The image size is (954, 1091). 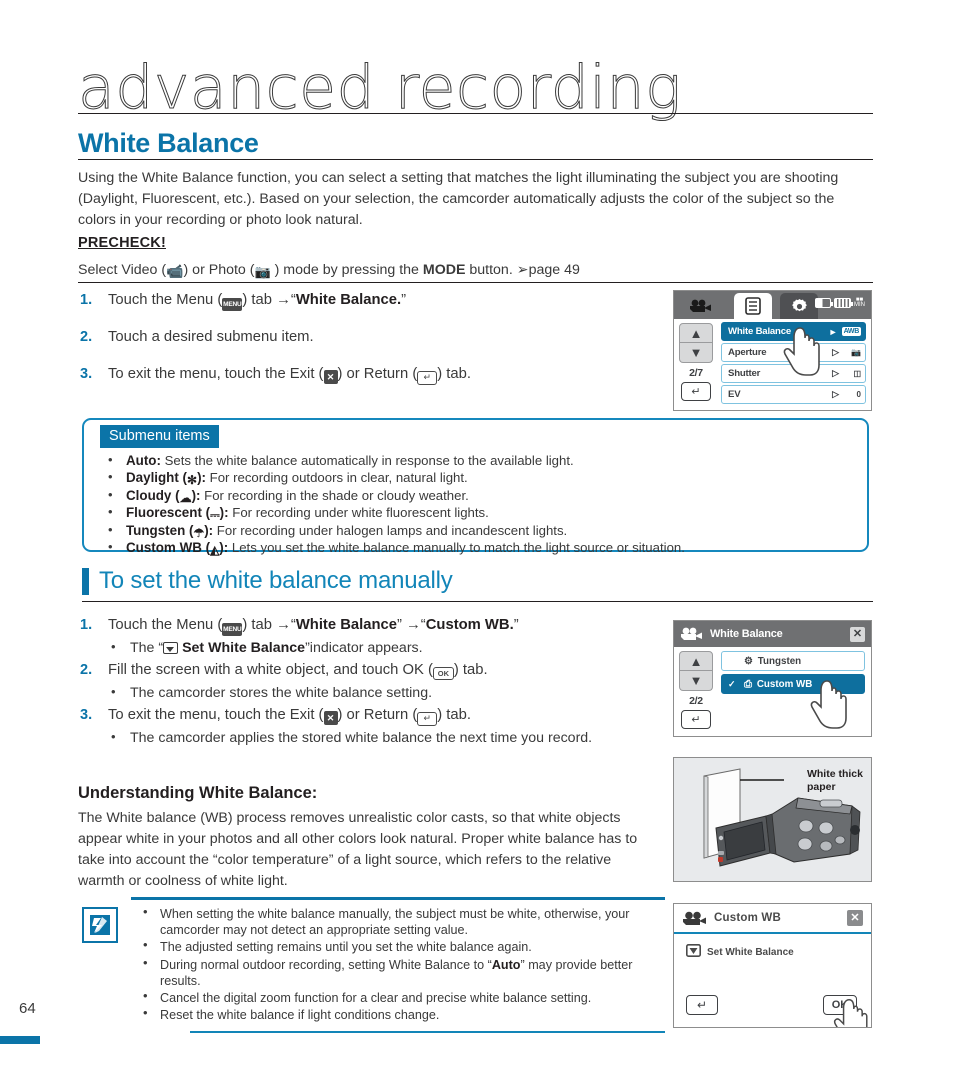 I want to click on photo-caption-line2: paper, so click(x=821, y=787).